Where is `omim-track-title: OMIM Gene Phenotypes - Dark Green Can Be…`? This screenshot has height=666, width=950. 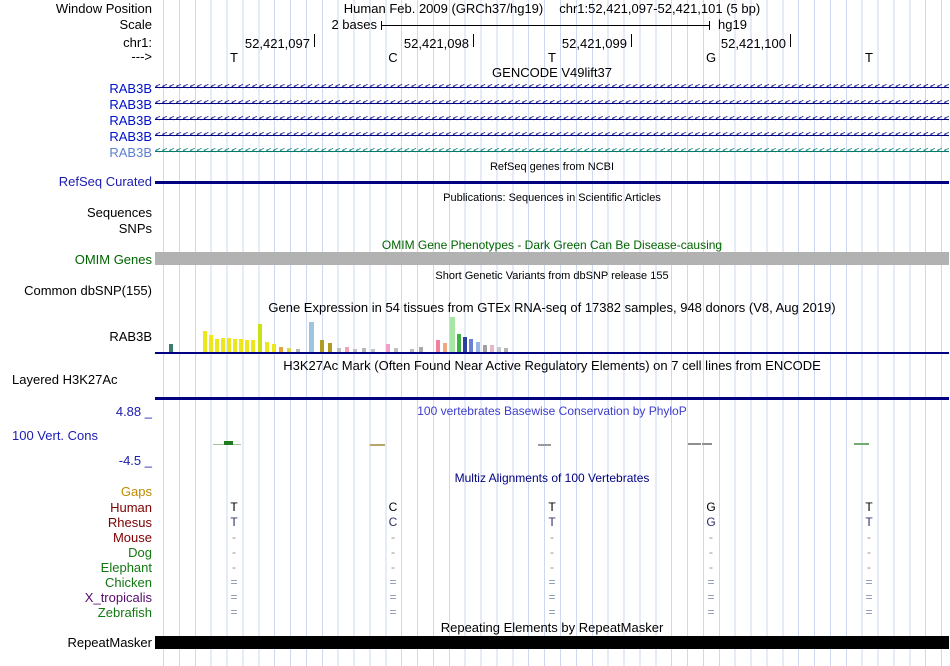 omim-track-title: OMIM Gene Phenotypes - Dark Green Can Be… is located at coordinates (552, 245).